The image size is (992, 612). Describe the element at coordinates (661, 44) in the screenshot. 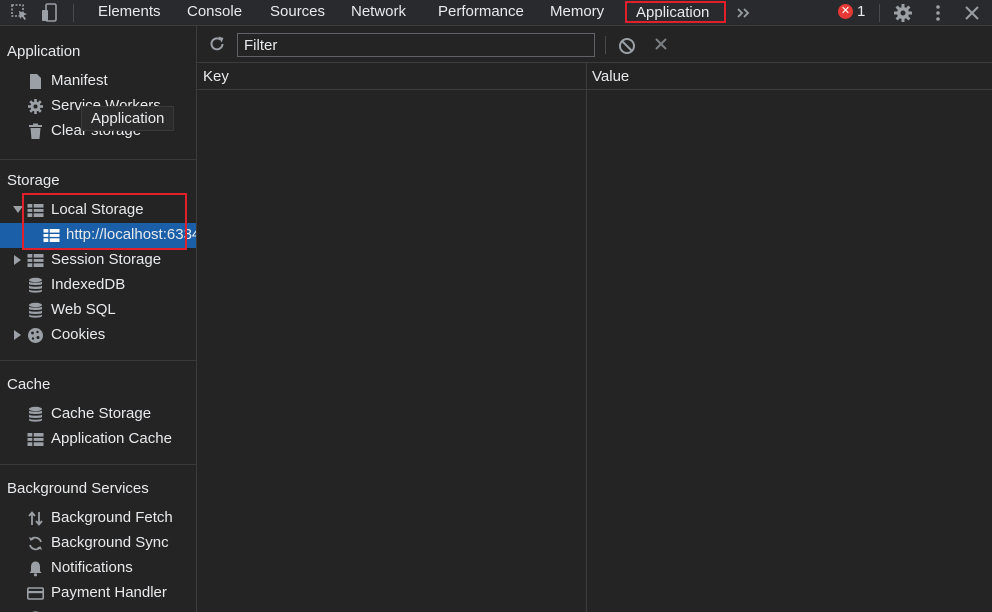

I see `delete-selected-icon` at that location.